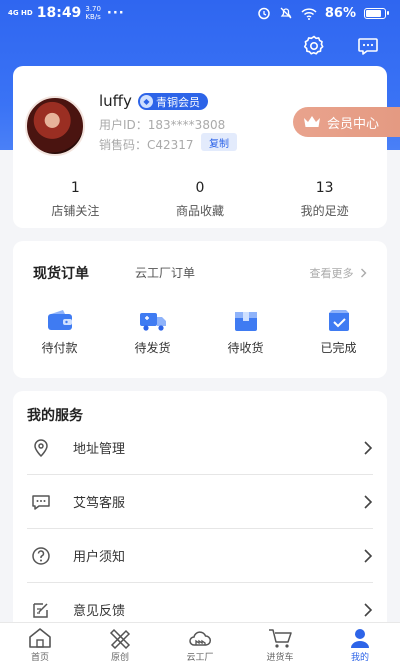  I want to click on member-level-label: 青铜会员, so click(178, 102).